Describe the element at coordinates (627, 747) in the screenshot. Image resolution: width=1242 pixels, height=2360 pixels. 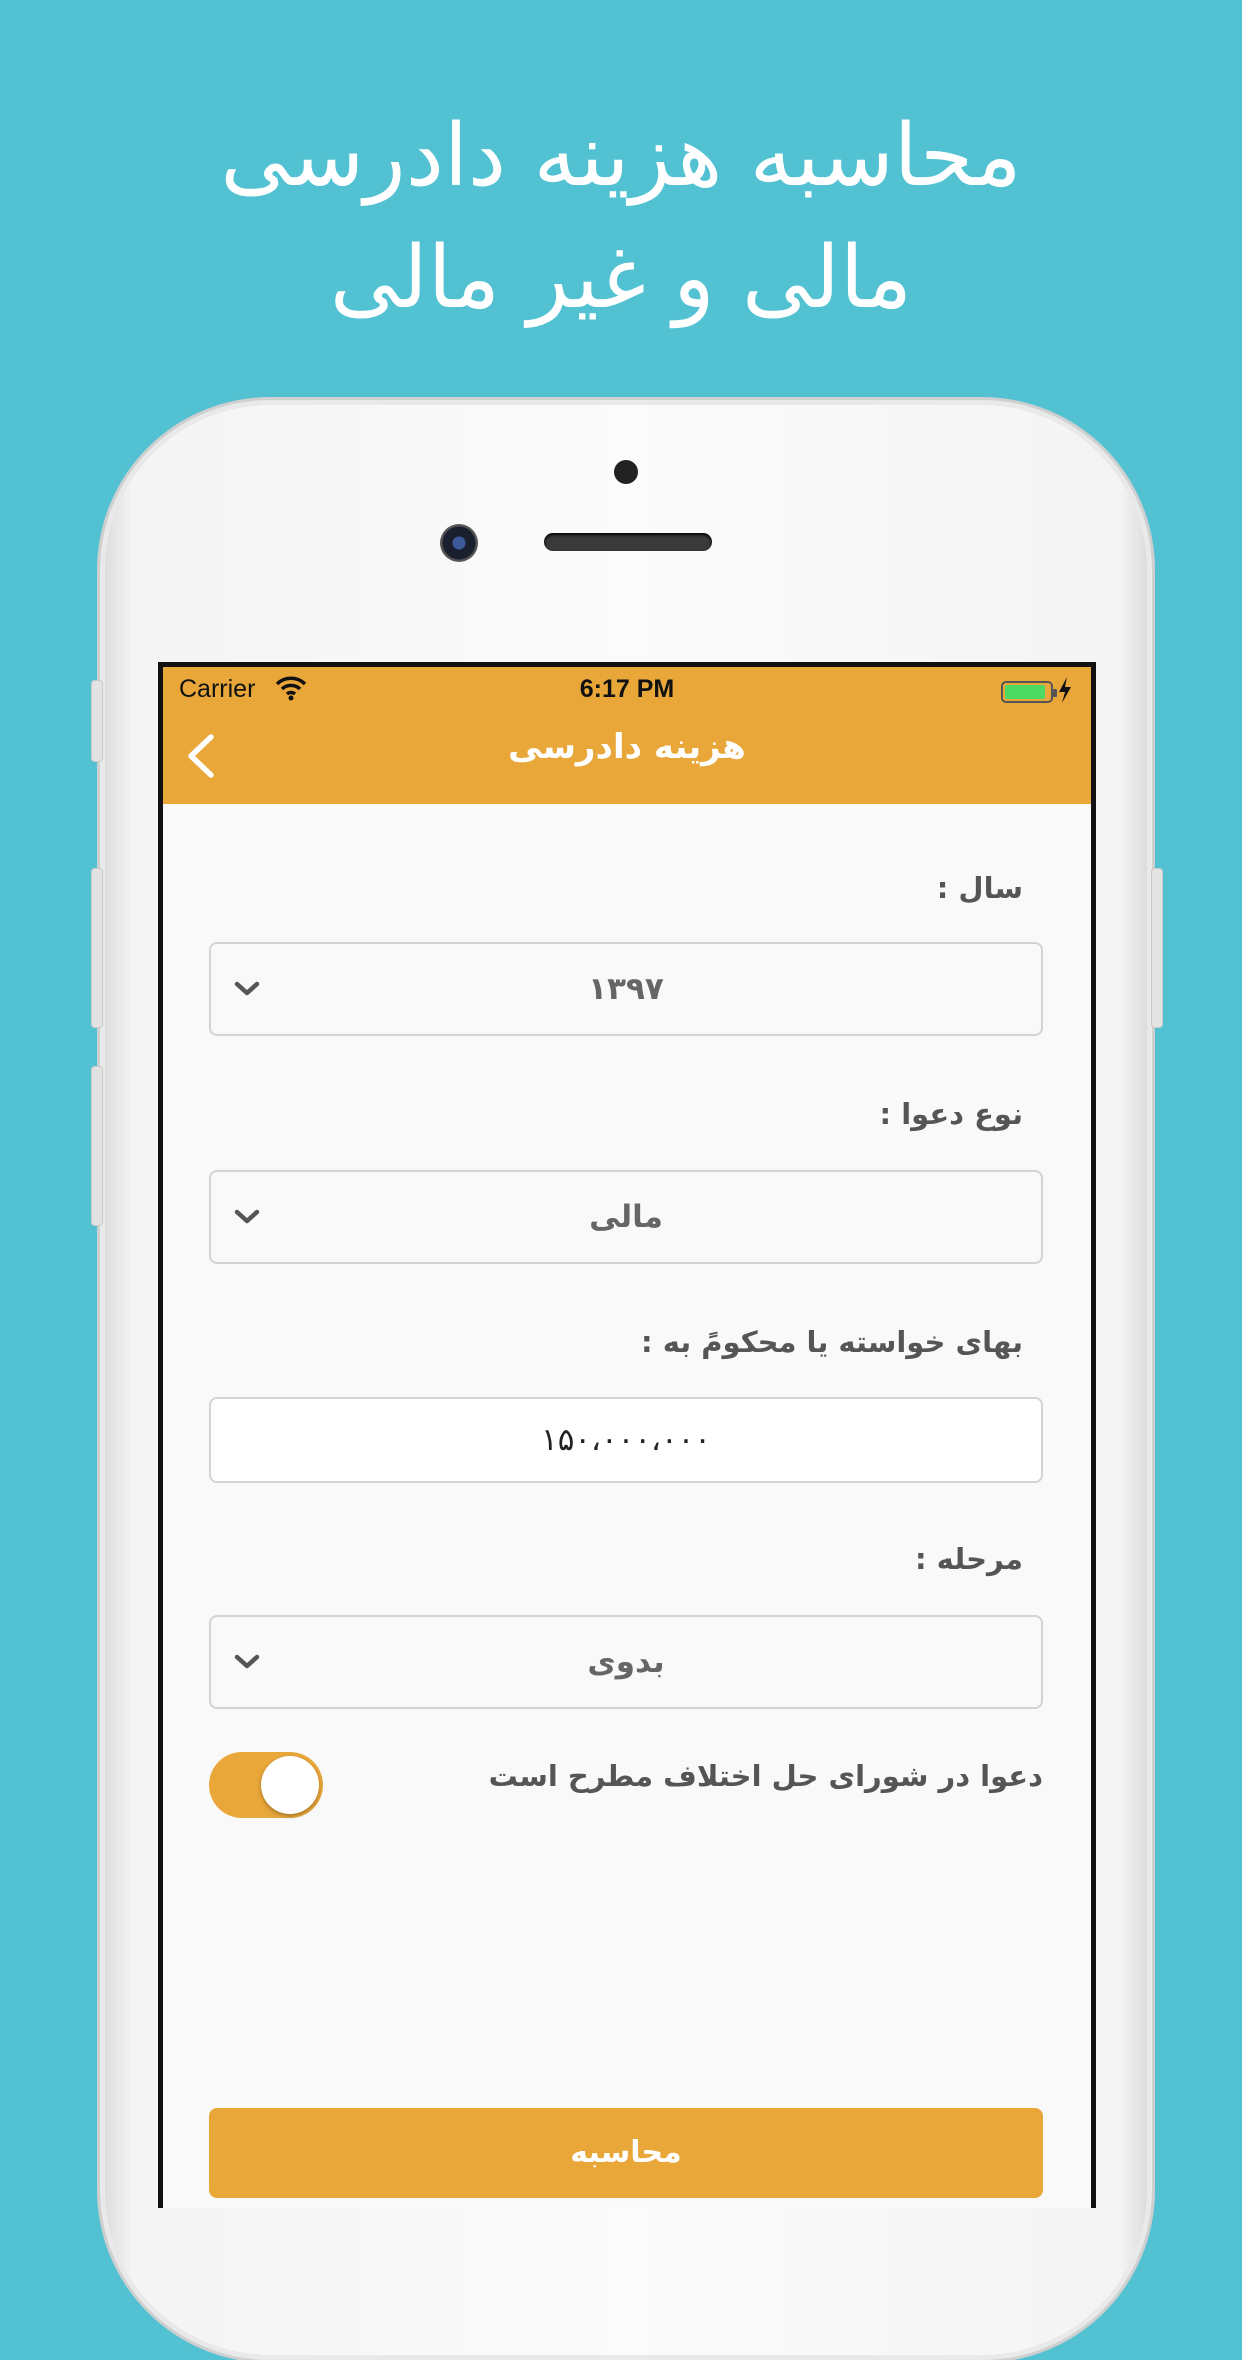
I see `page-title: هزینه دادرسی` at that location.